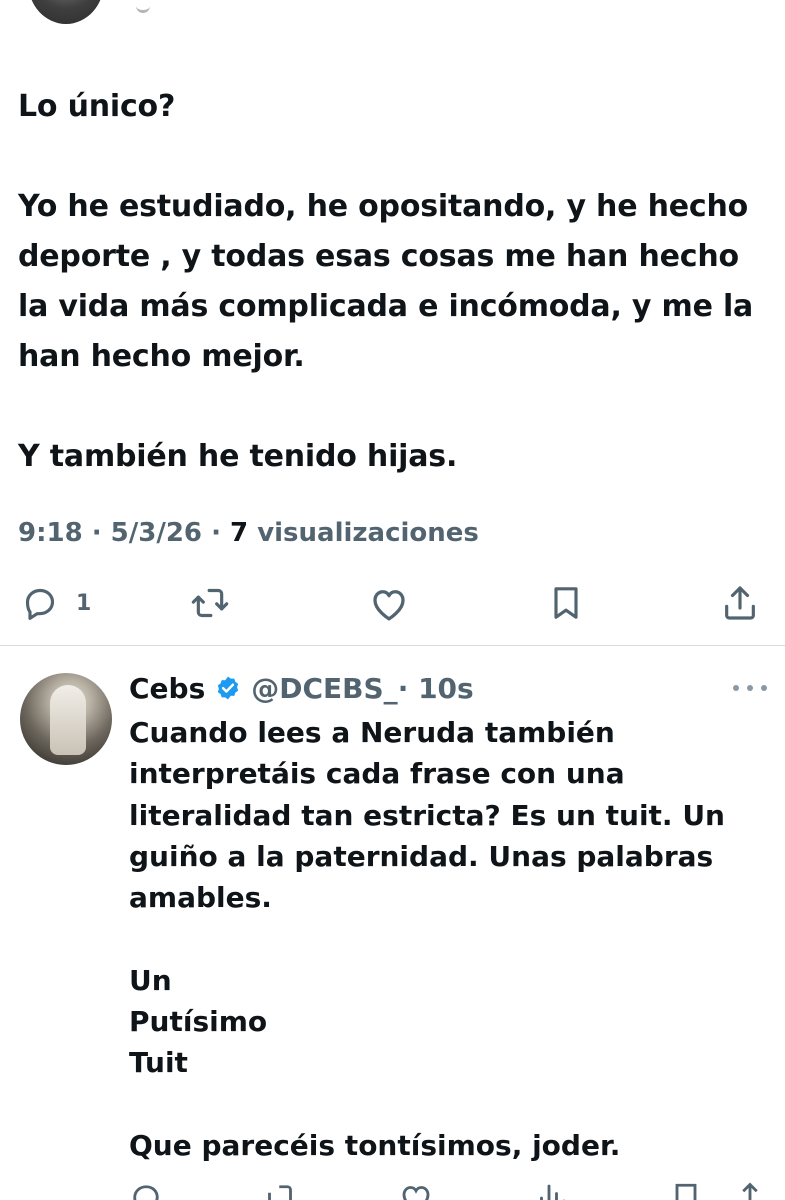  I want to click on main-tweet-actions: 1, so click(392, 608).